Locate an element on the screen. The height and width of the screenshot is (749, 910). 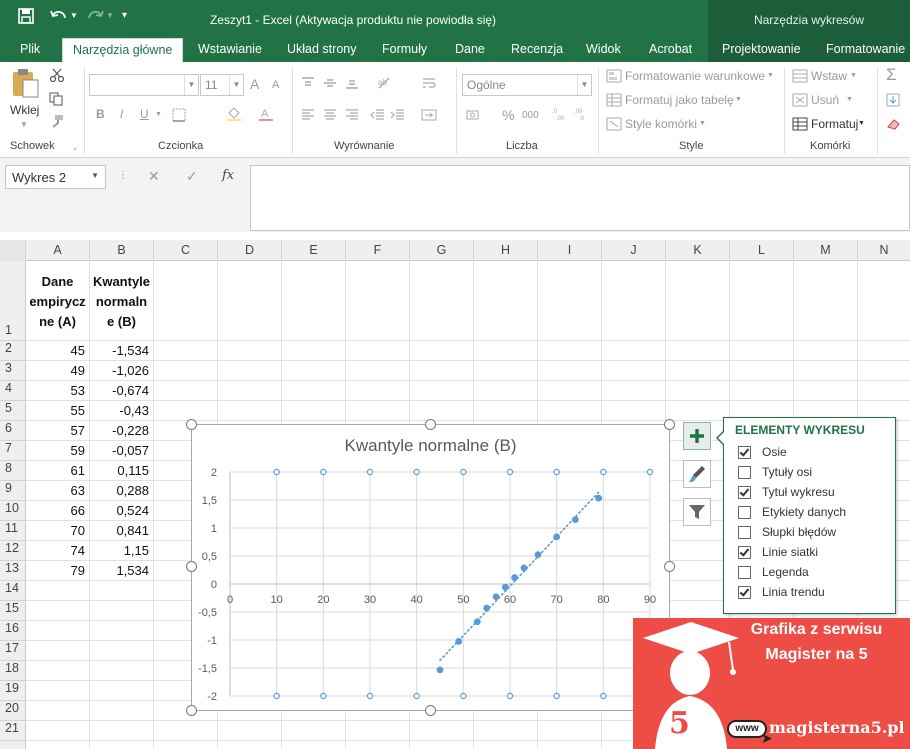
clipboard-launcher-icon: ⌟ is located at coordinates (75, 146).